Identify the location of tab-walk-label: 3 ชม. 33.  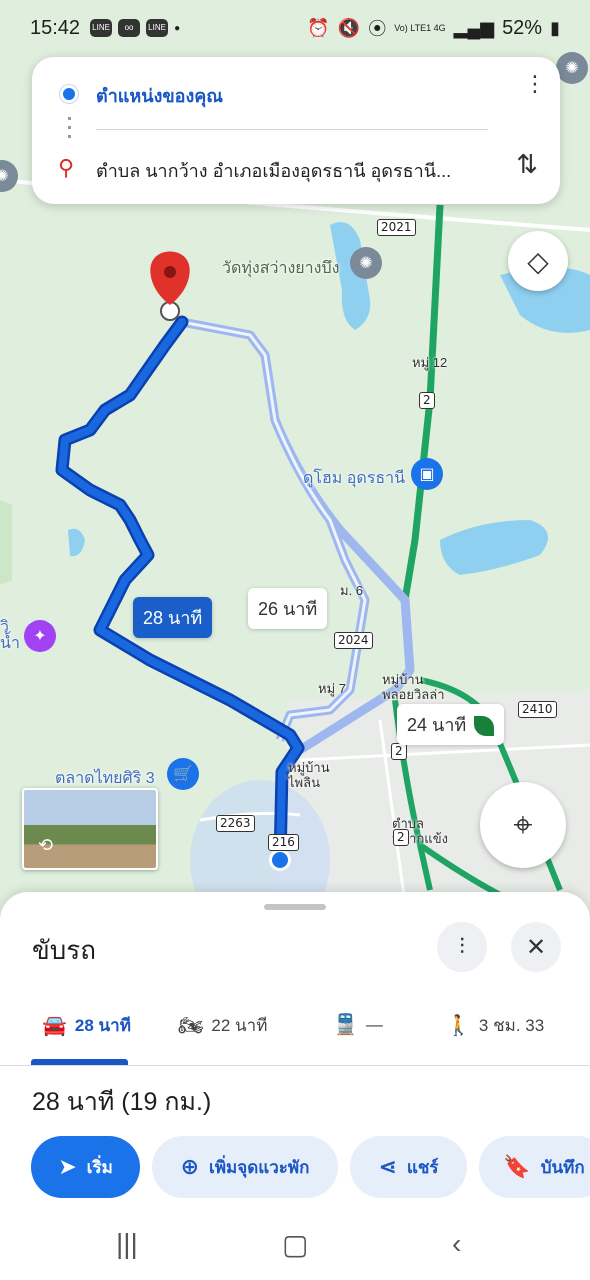
(511, 1025).